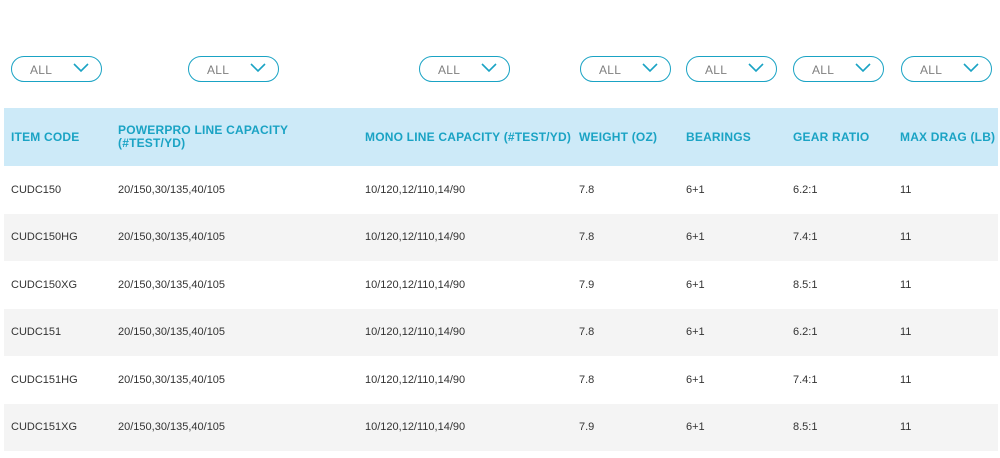 The height and width of the screenshot is (458, 1000). What do you see at coordinates (464, 69) in the screenshot?
I see `filter-mono-capacity: ALL` at bounding box center [464, 69].